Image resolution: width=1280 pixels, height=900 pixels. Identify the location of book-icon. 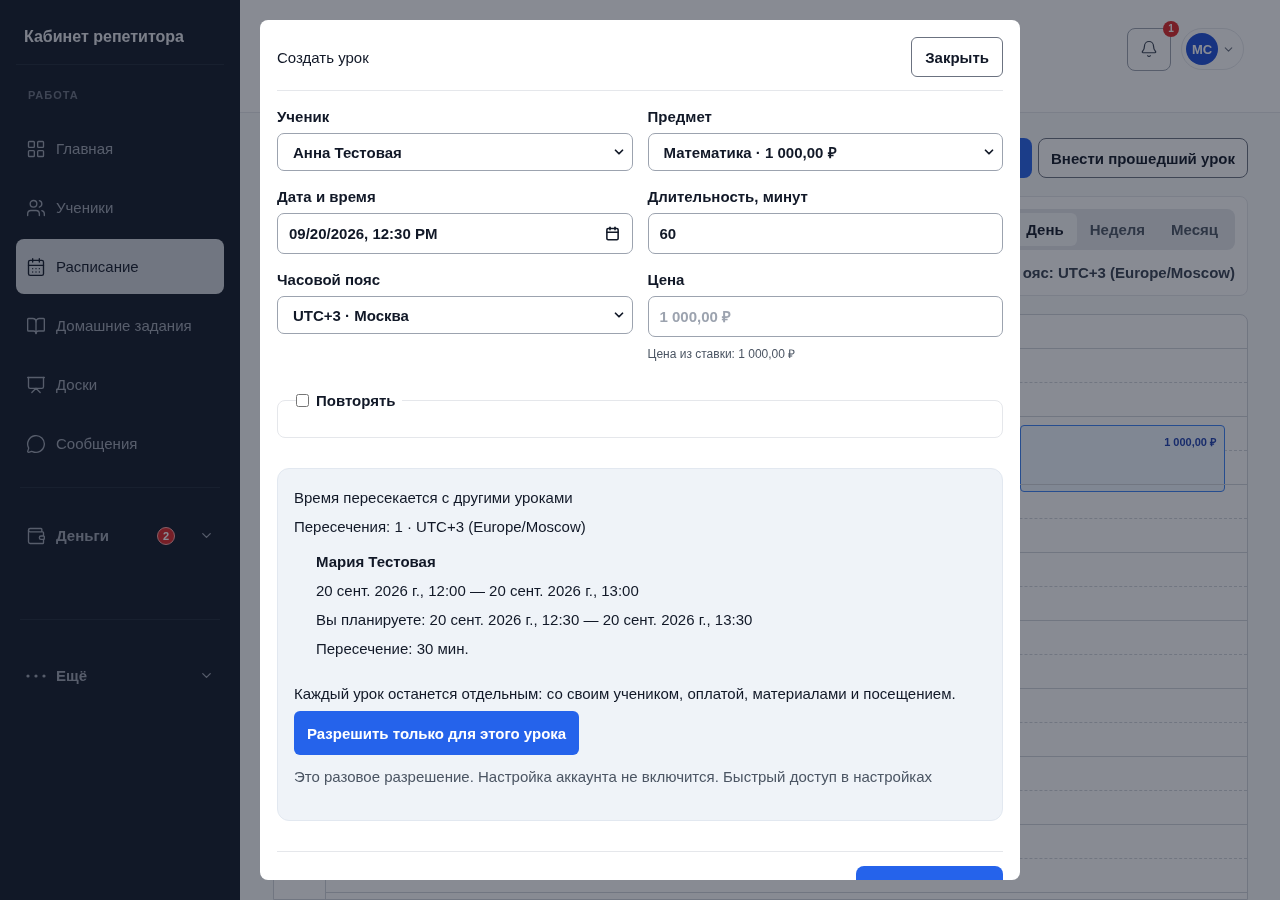
(36, 325).